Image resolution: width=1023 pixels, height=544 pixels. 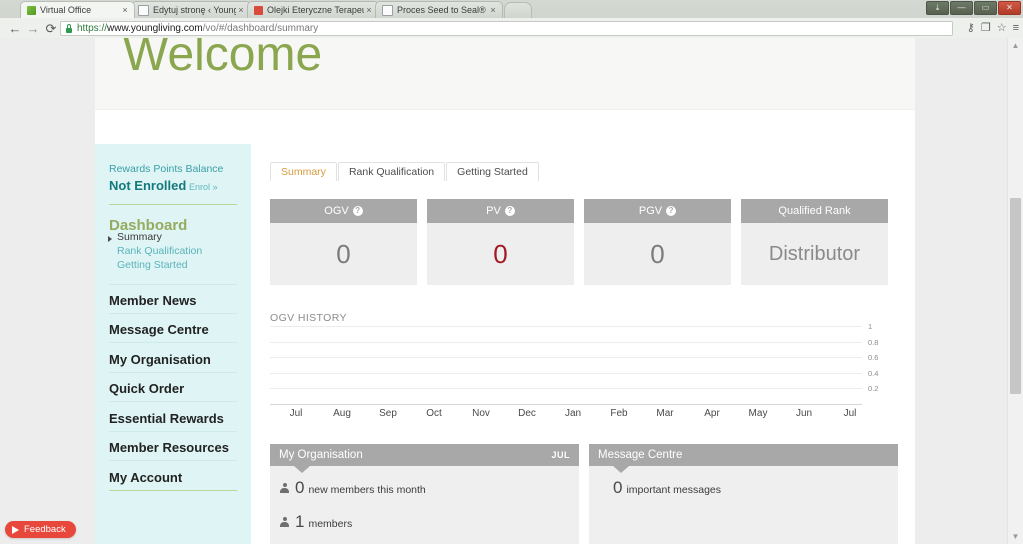 I want to click on scroll-up-icon: ▲, so click(x=1015, y=45).